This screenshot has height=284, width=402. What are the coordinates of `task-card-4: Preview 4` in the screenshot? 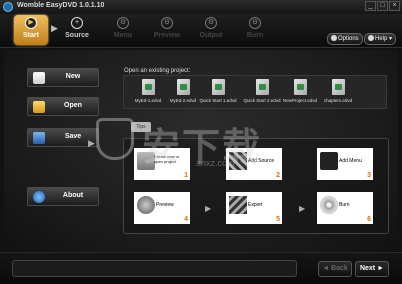 It's located at (162, 208).